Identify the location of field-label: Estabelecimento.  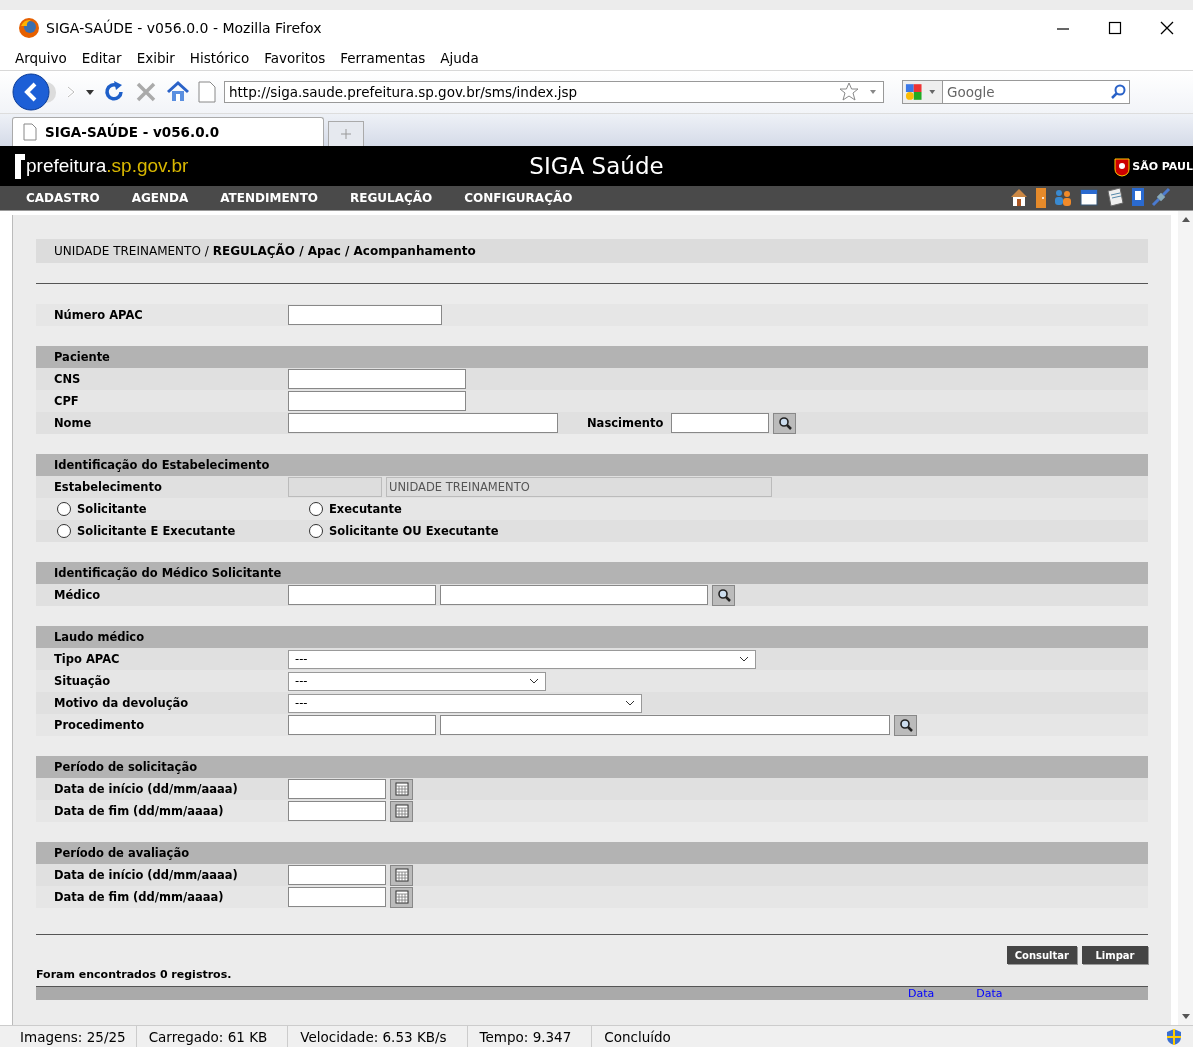
(108, 487).